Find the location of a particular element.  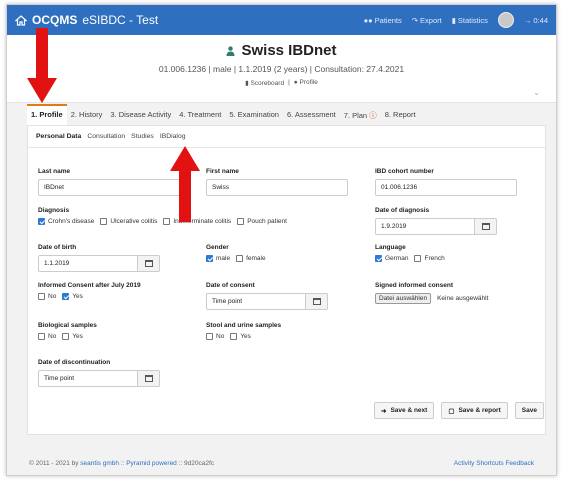

session-timer: → 0:44 is located at coordinates (536, 20).